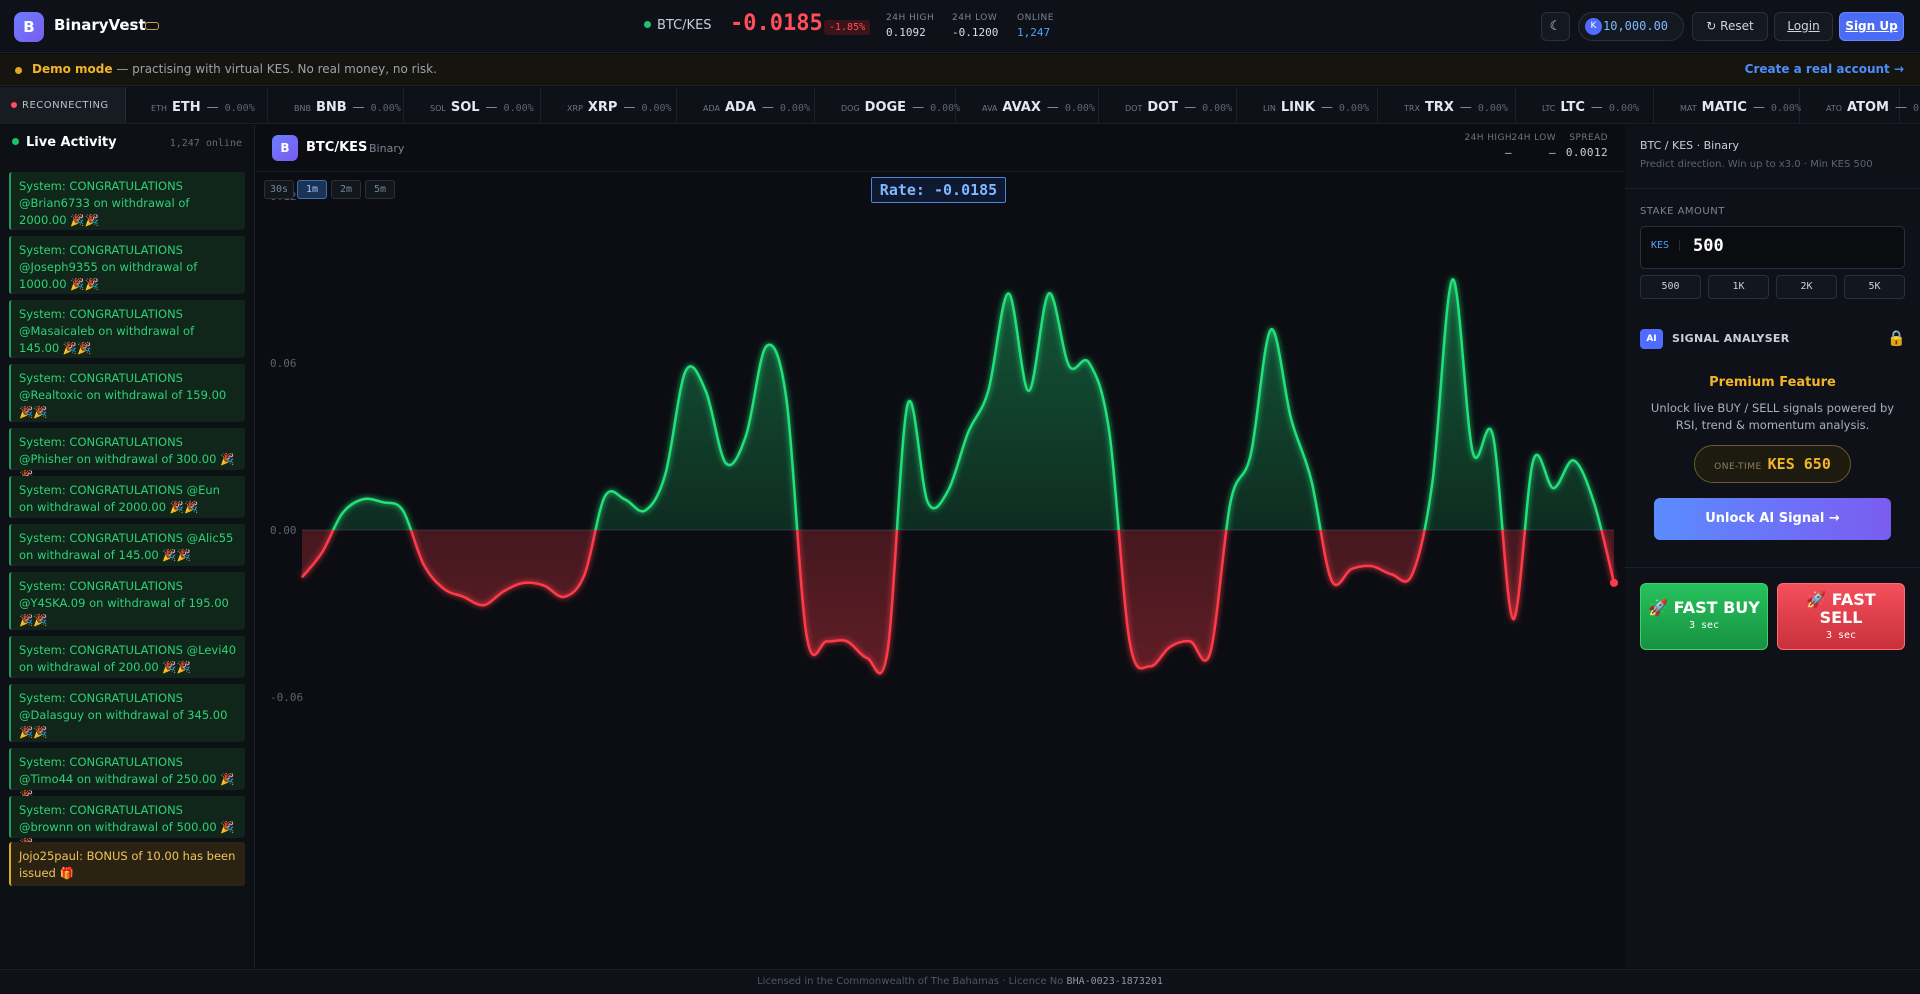  What do you see at coordinates (1772, 382) in the screenshot?
I see `premium-title: Premium Feature` at bounding box center [1772, 382].